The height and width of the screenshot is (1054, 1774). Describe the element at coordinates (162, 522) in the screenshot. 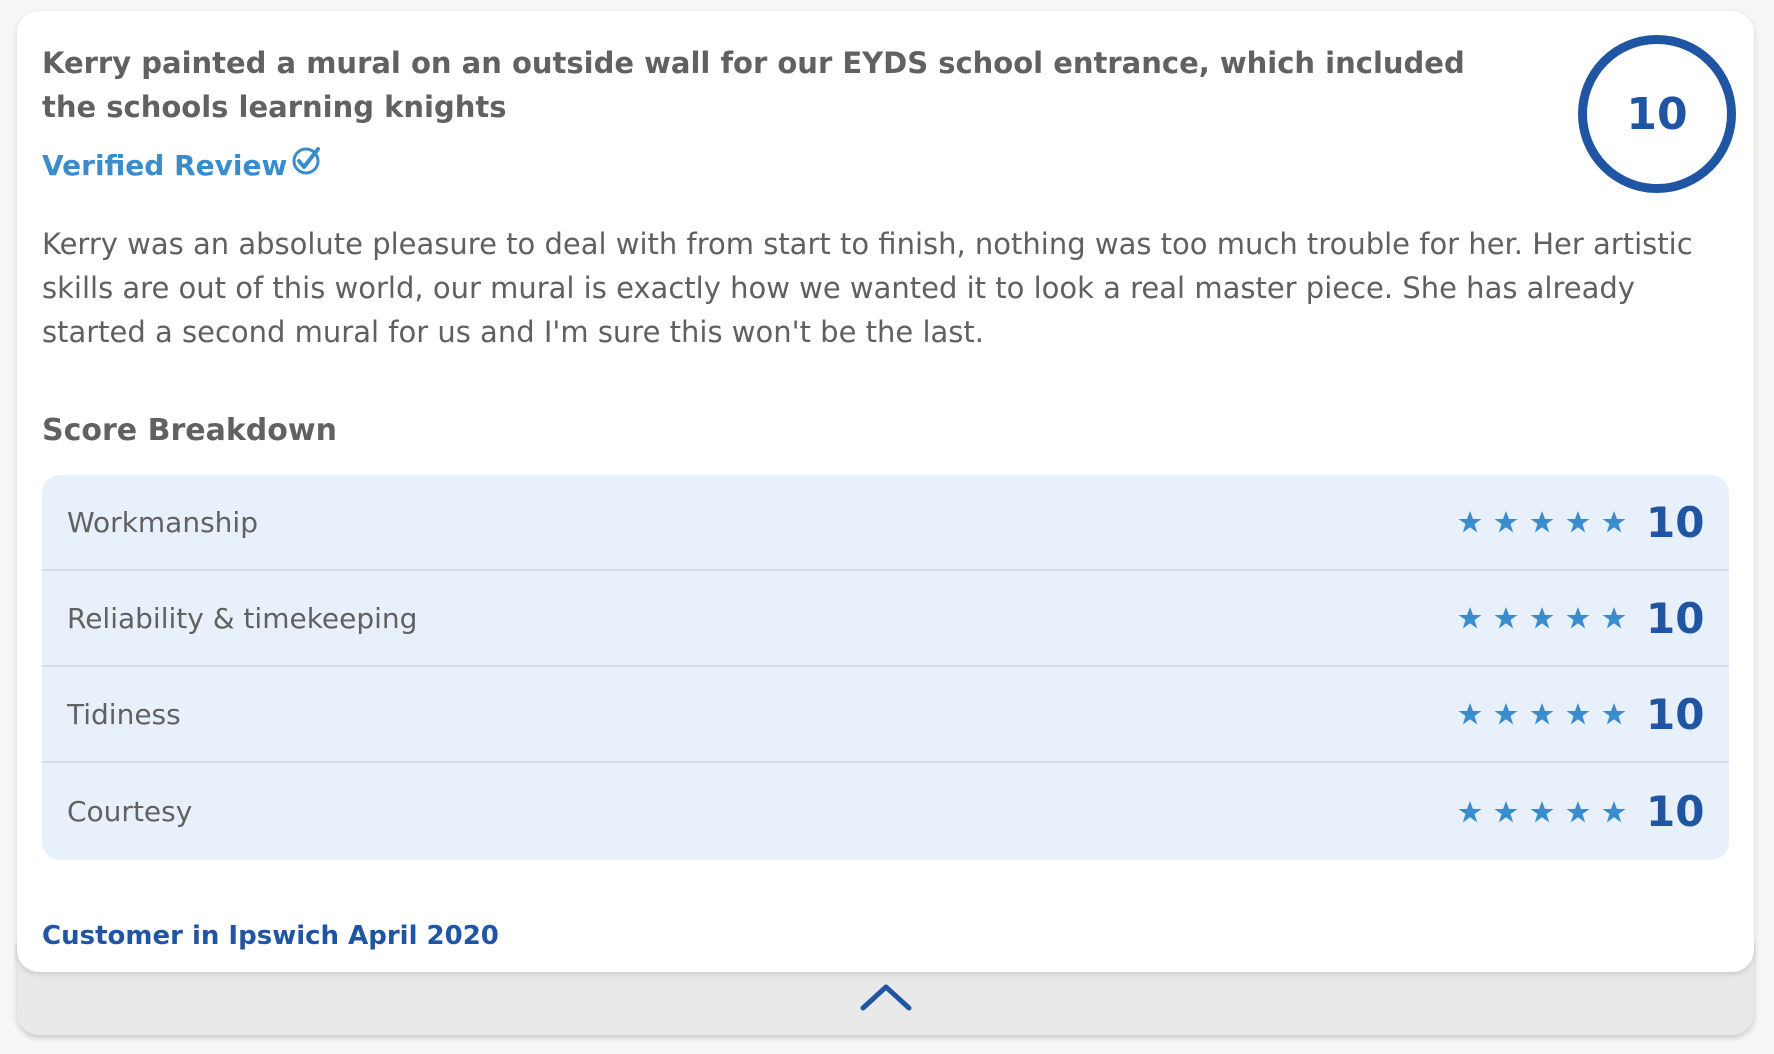

I see `breakdown-label: Workmanship` at that location.